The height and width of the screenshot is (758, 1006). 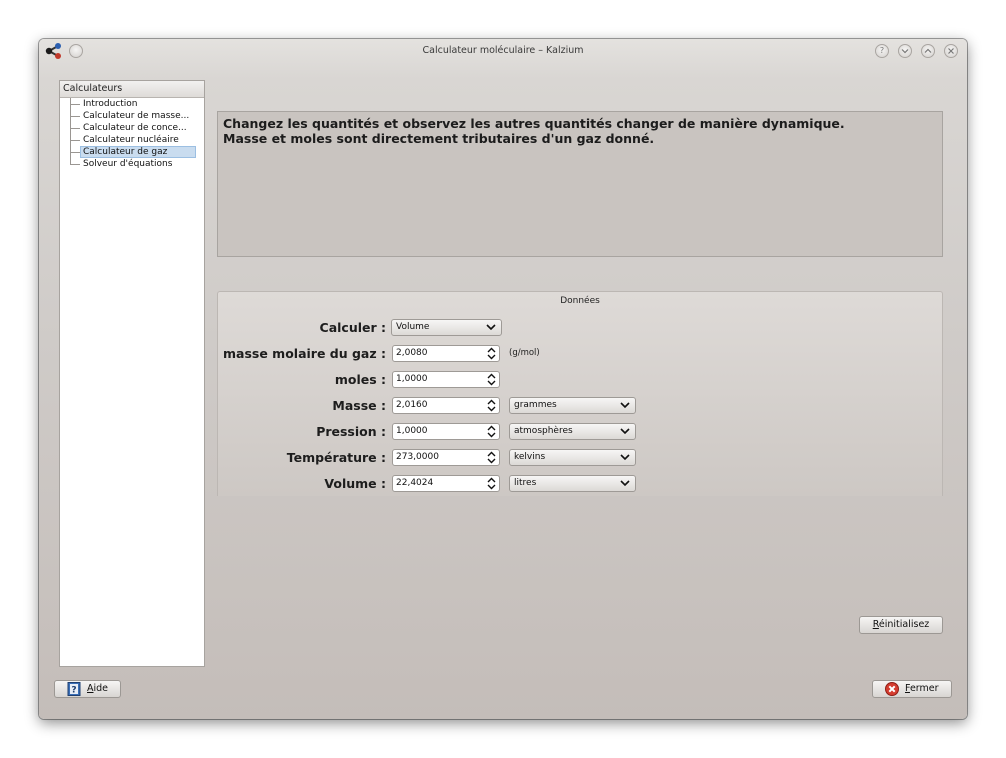 I want to click on sidebar-item-equation-solver: Solveur d'équations, so click(x=132, y=164).